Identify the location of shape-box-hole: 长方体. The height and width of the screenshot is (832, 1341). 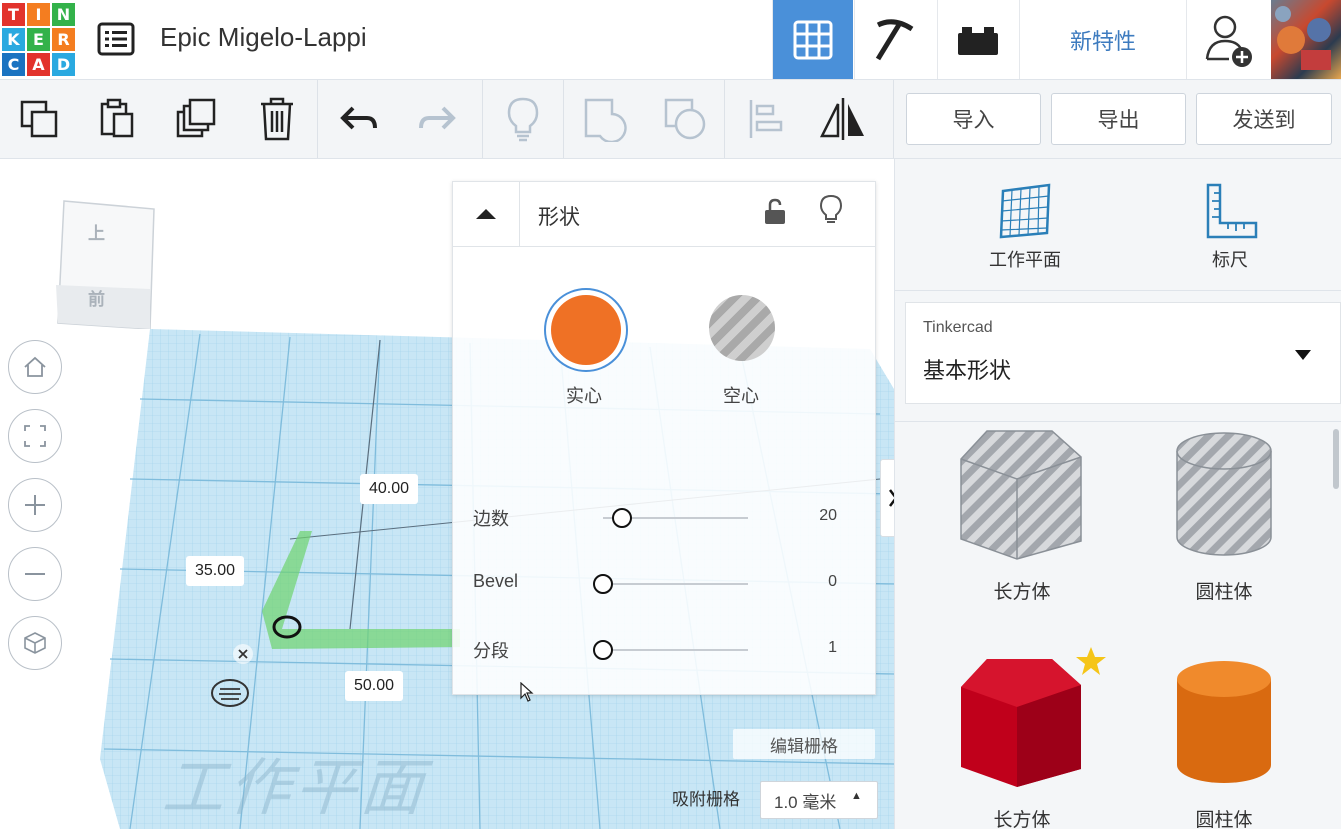
(1022, 512).